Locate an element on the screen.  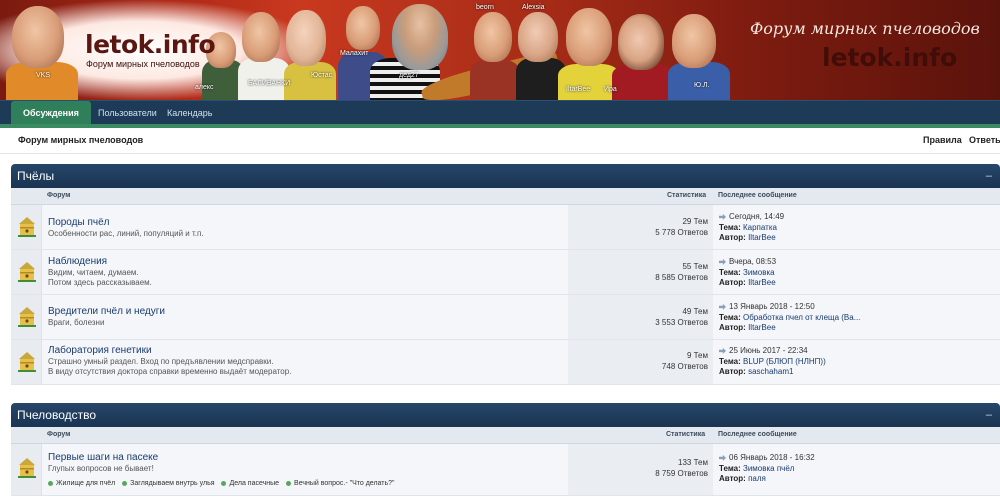
photo-tag: IltarBee is located at coordinates (578, 89).